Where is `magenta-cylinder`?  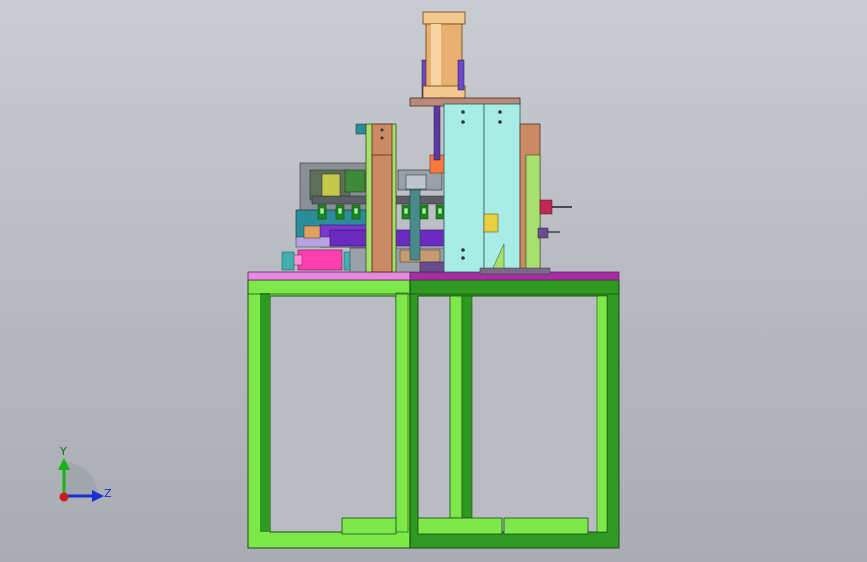
magenta-cylinder is located at coordinates (320, 260).